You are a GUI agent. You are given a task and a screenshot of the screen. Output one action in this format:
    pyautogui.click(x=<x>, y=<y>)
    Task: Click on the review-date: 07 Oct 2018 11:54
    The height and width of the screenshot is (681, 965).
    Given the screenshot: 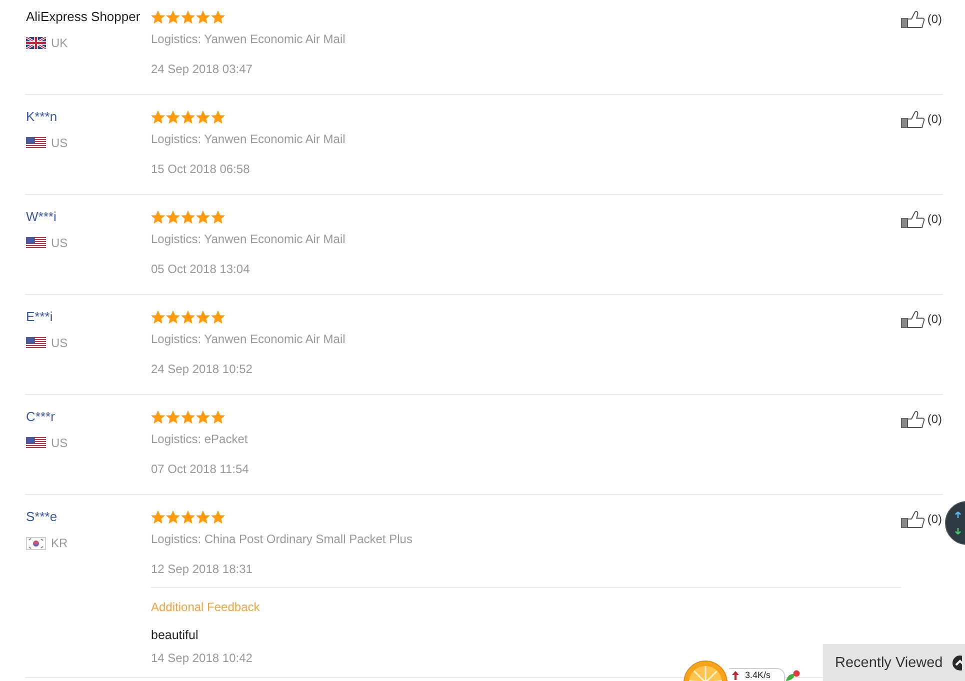 What is the action you would take?
    pyautogui.click(x=200, y=469)
    